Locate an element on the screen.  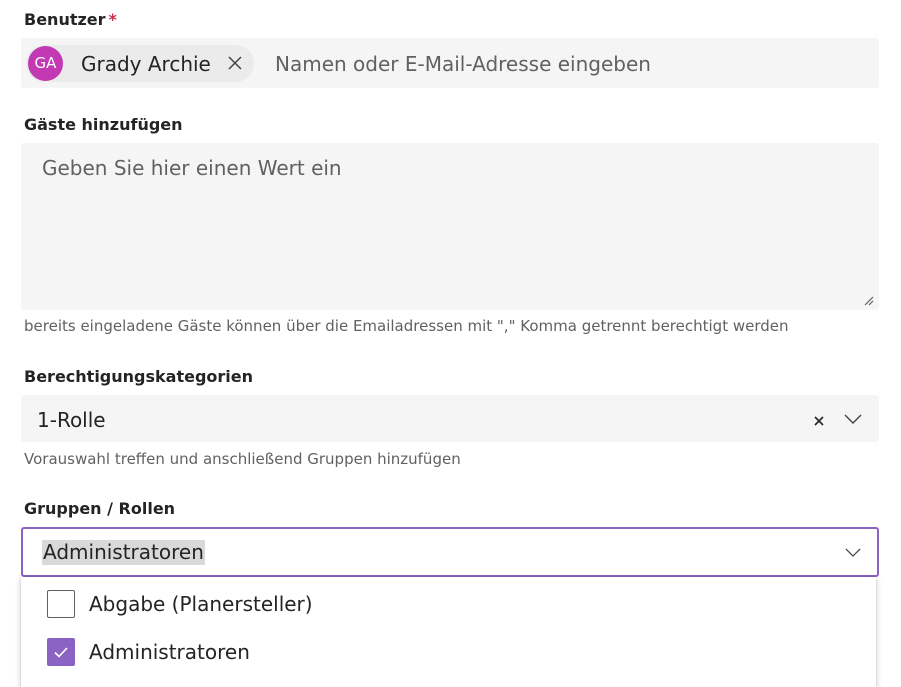
checkbox-administratoren is located at coordinates (61, 652).